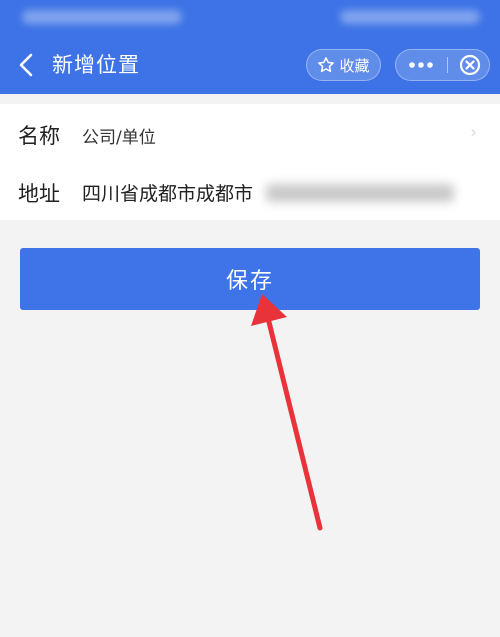 This screenshot has height=637, width=500. I want to click on back-button, so click(27, 65).